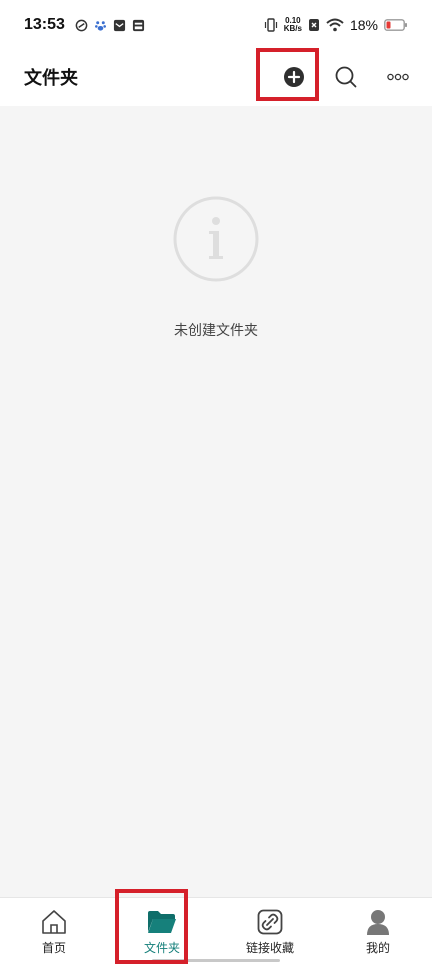 Image resolution: width=432 pixels, height=964 pixels. I want to click on app-notification-icon, so click(81, 25).